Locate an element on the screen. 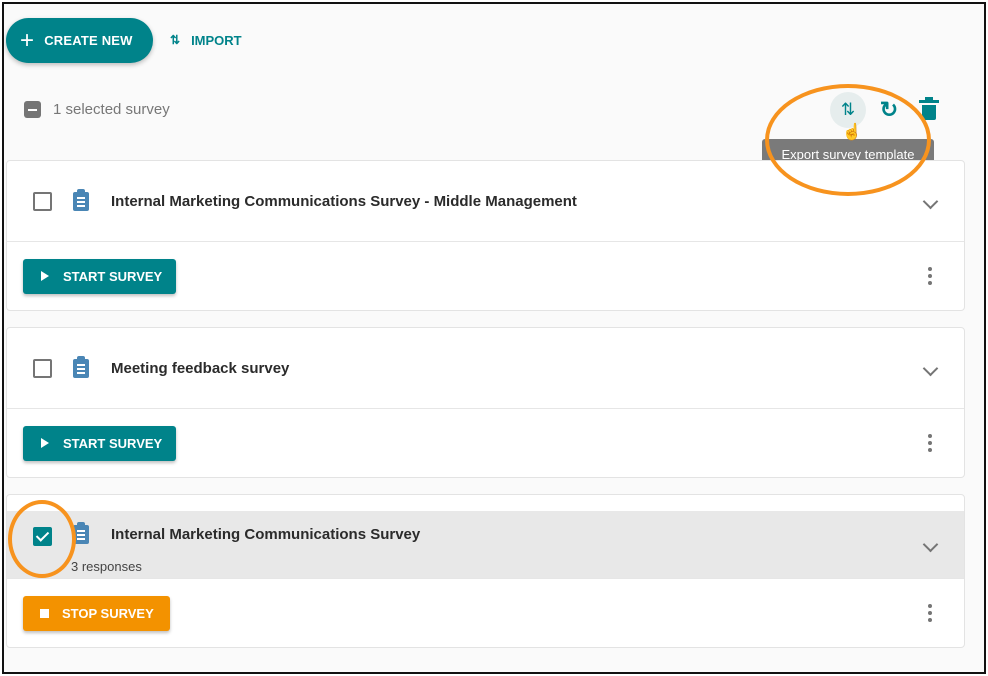 Image resolution: width=988 pixels, height=676 pixels. stop-survey-button: STOP SURVEY is located at coordinates (96, 613).